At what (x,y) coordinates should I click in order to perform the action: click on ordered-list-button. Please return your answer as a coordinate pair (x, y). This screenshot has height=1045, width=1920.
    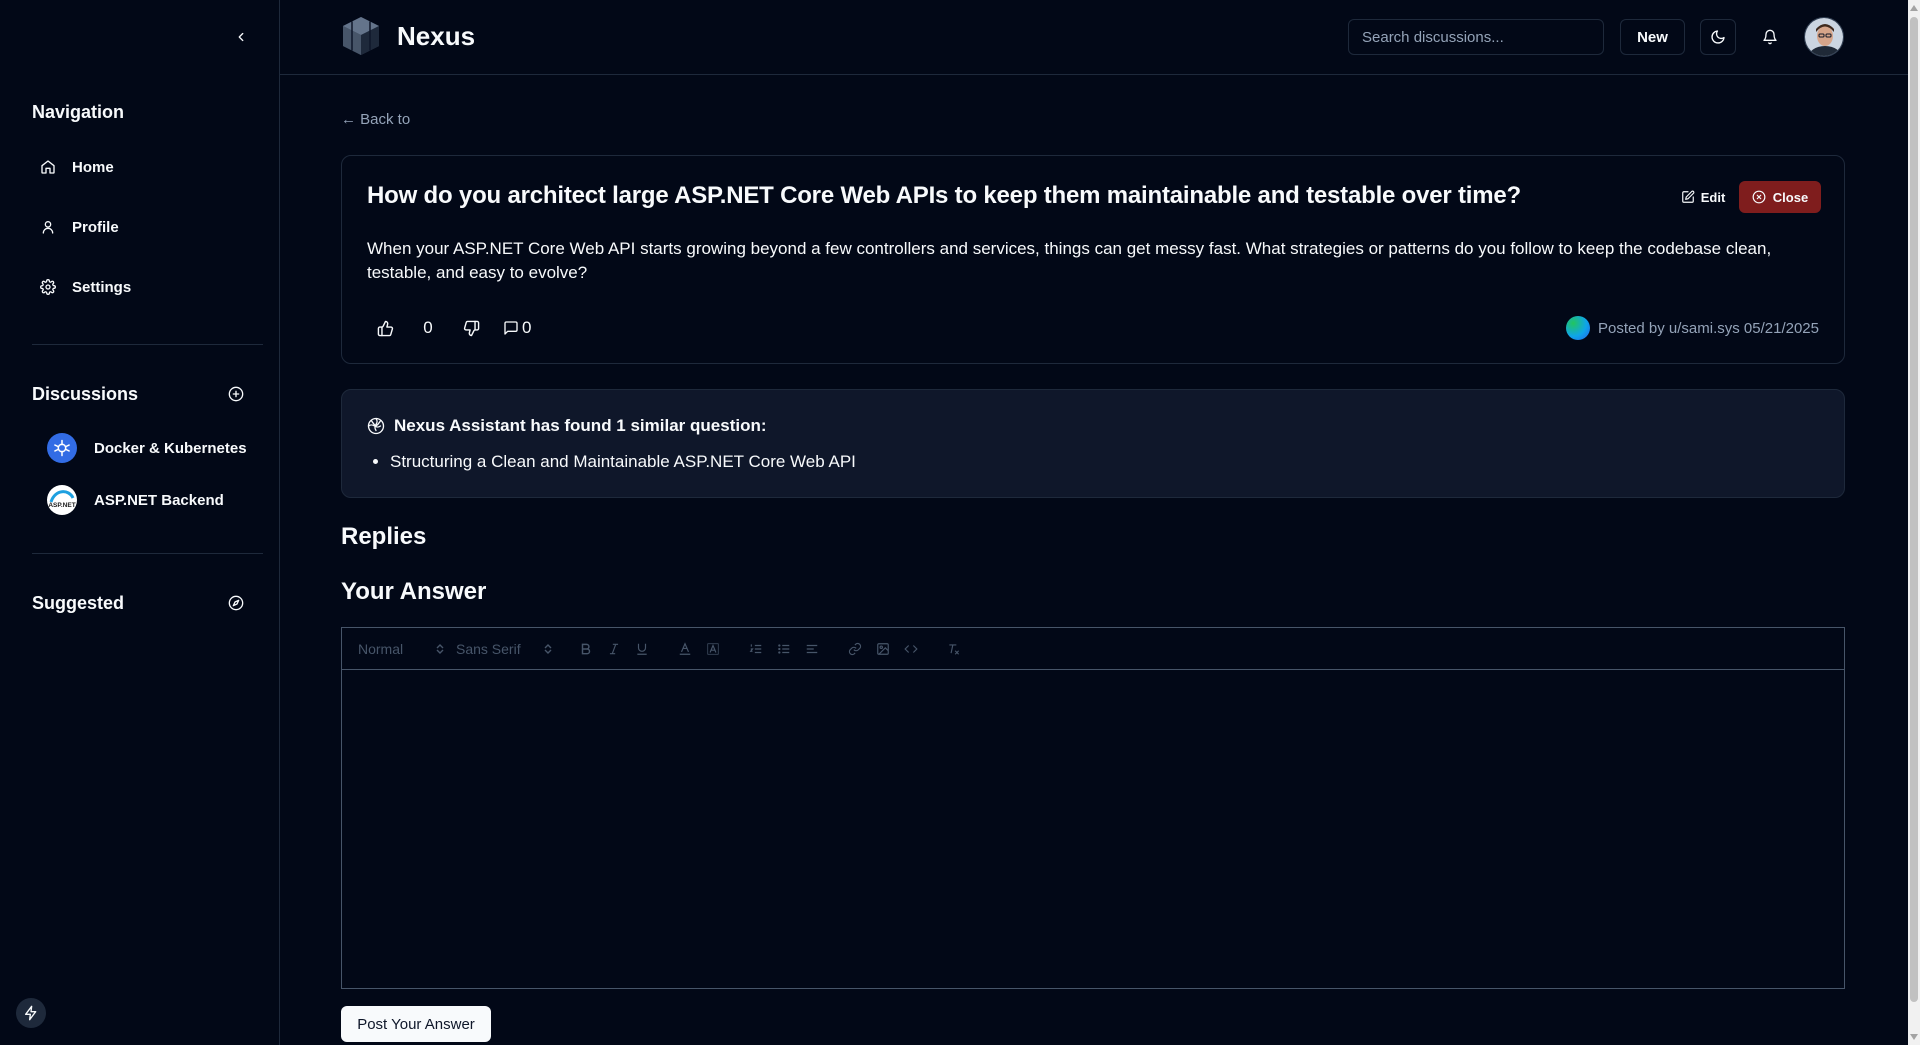
    Looking at the image, I should click on (756, 649).